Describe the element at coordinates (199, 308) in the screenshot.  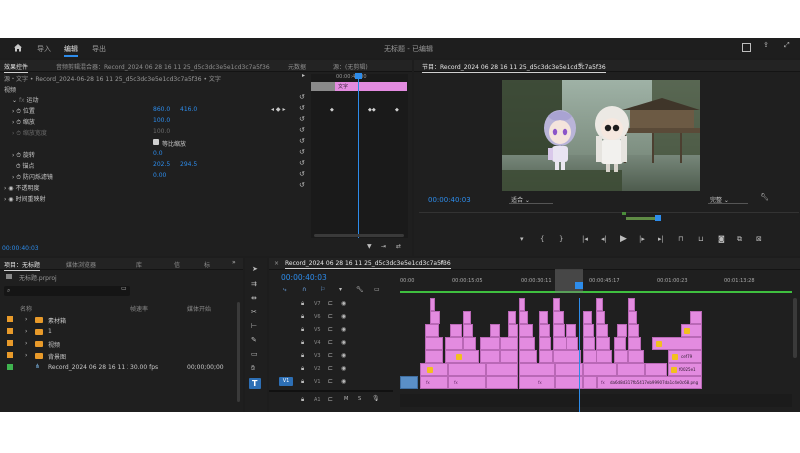
I see `col-start-header: 媒体开始` at that location.